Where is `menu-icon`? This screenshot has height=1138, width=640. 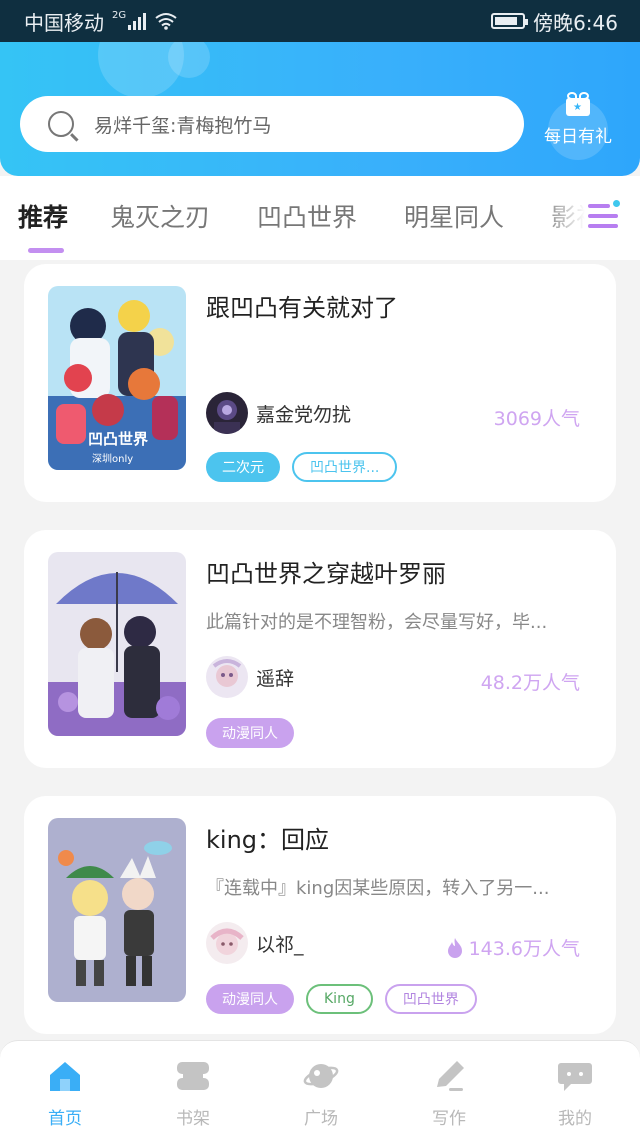
menu-icon is located at coordinates (604, 216).